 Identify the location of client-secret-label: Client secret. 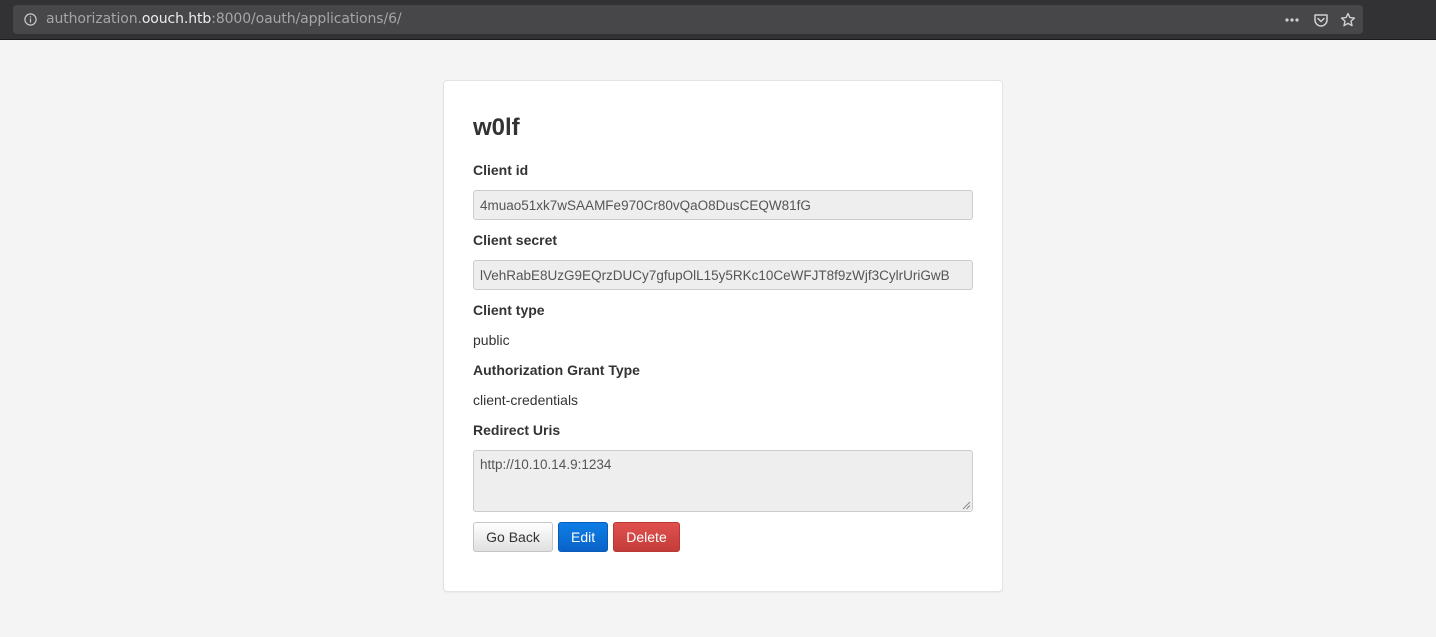
(515, 240).